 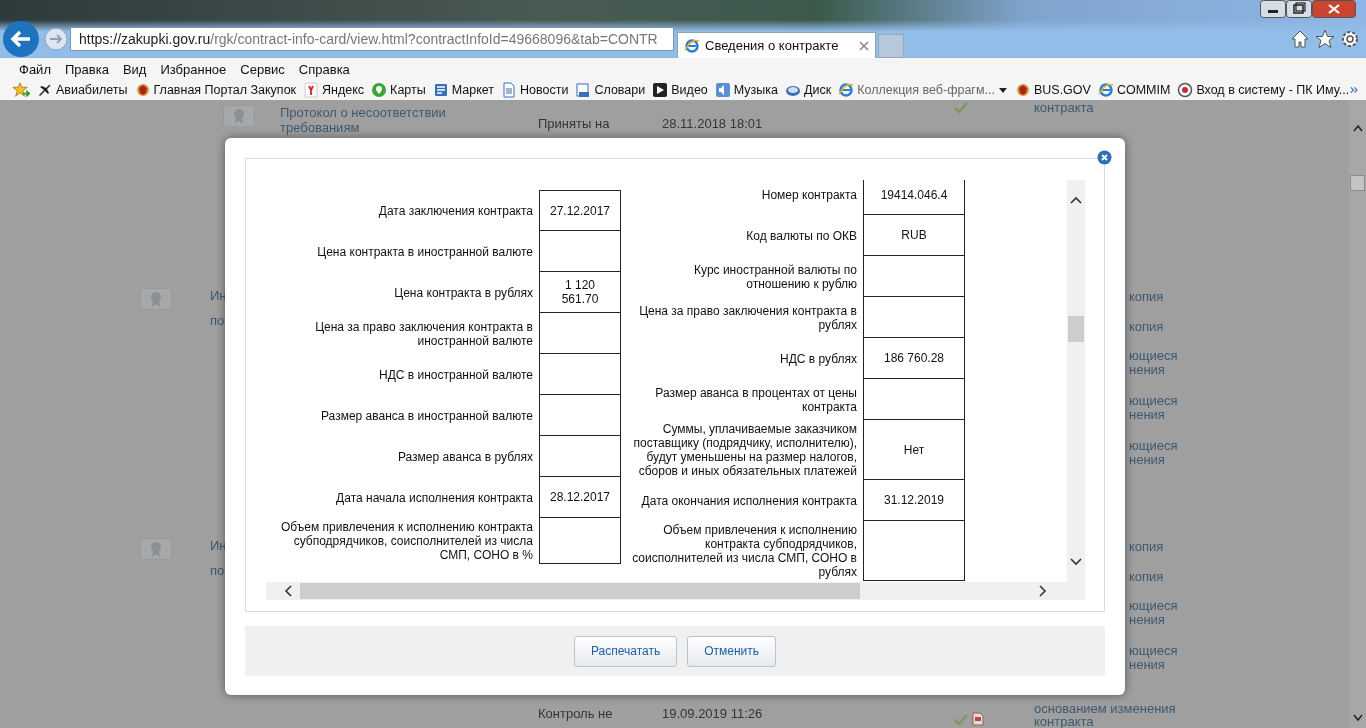 What do you see at coordinates (580, 210) in the screenshot?
I see `value-cell: 27.12.2017` at bounding box center [580, 210].